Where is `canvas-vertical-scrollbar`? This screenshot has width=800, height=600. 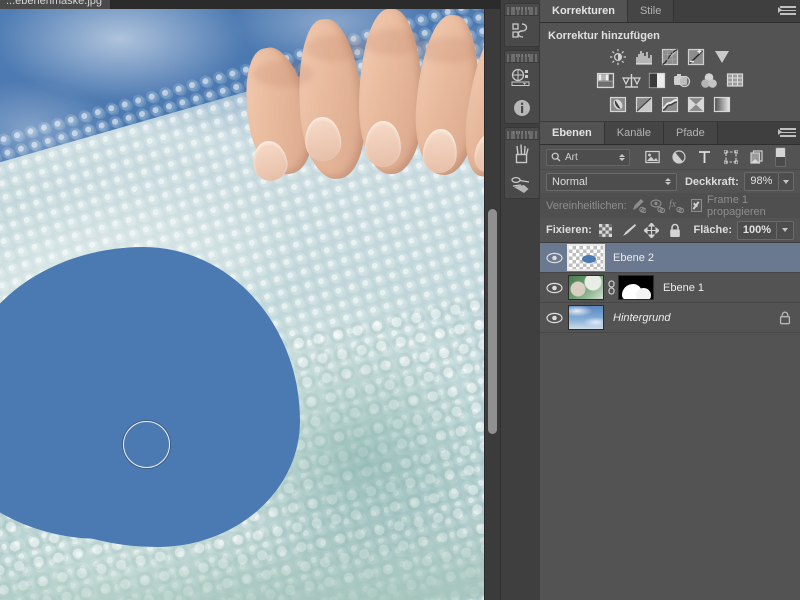 canvas-vertical-scrollbar is located at coordinates (492, 304).